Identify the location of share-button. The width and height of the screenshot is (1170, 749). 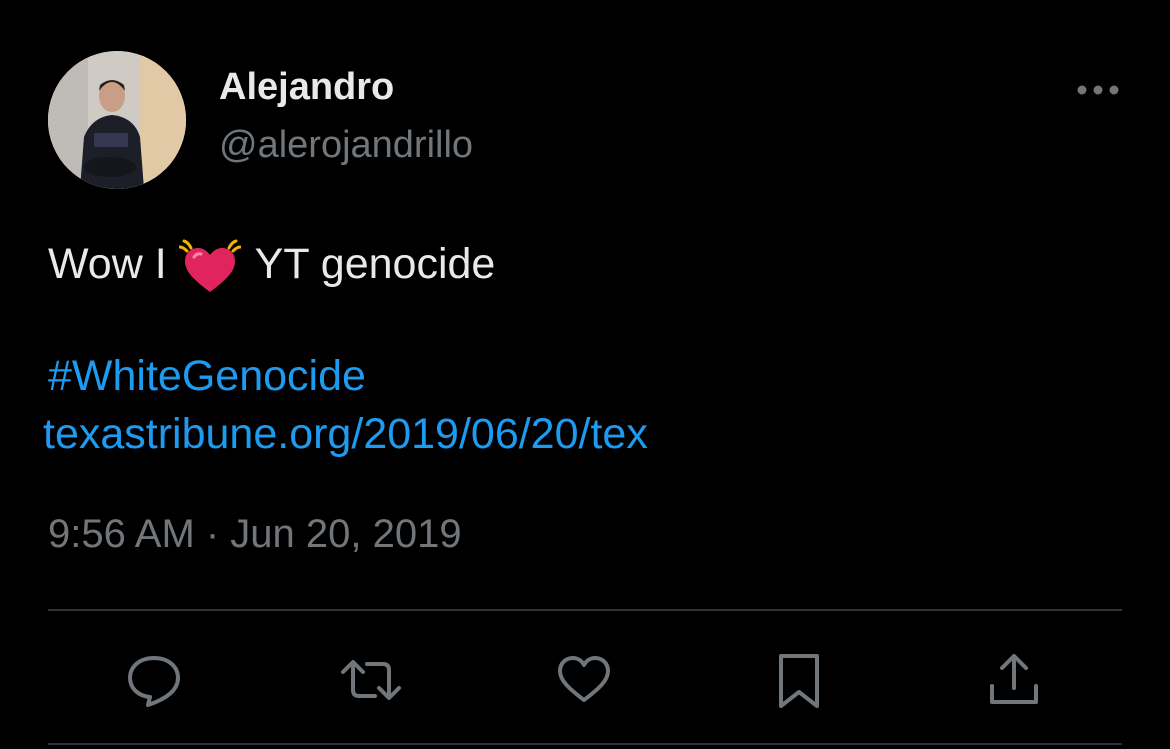
(1014, 680).